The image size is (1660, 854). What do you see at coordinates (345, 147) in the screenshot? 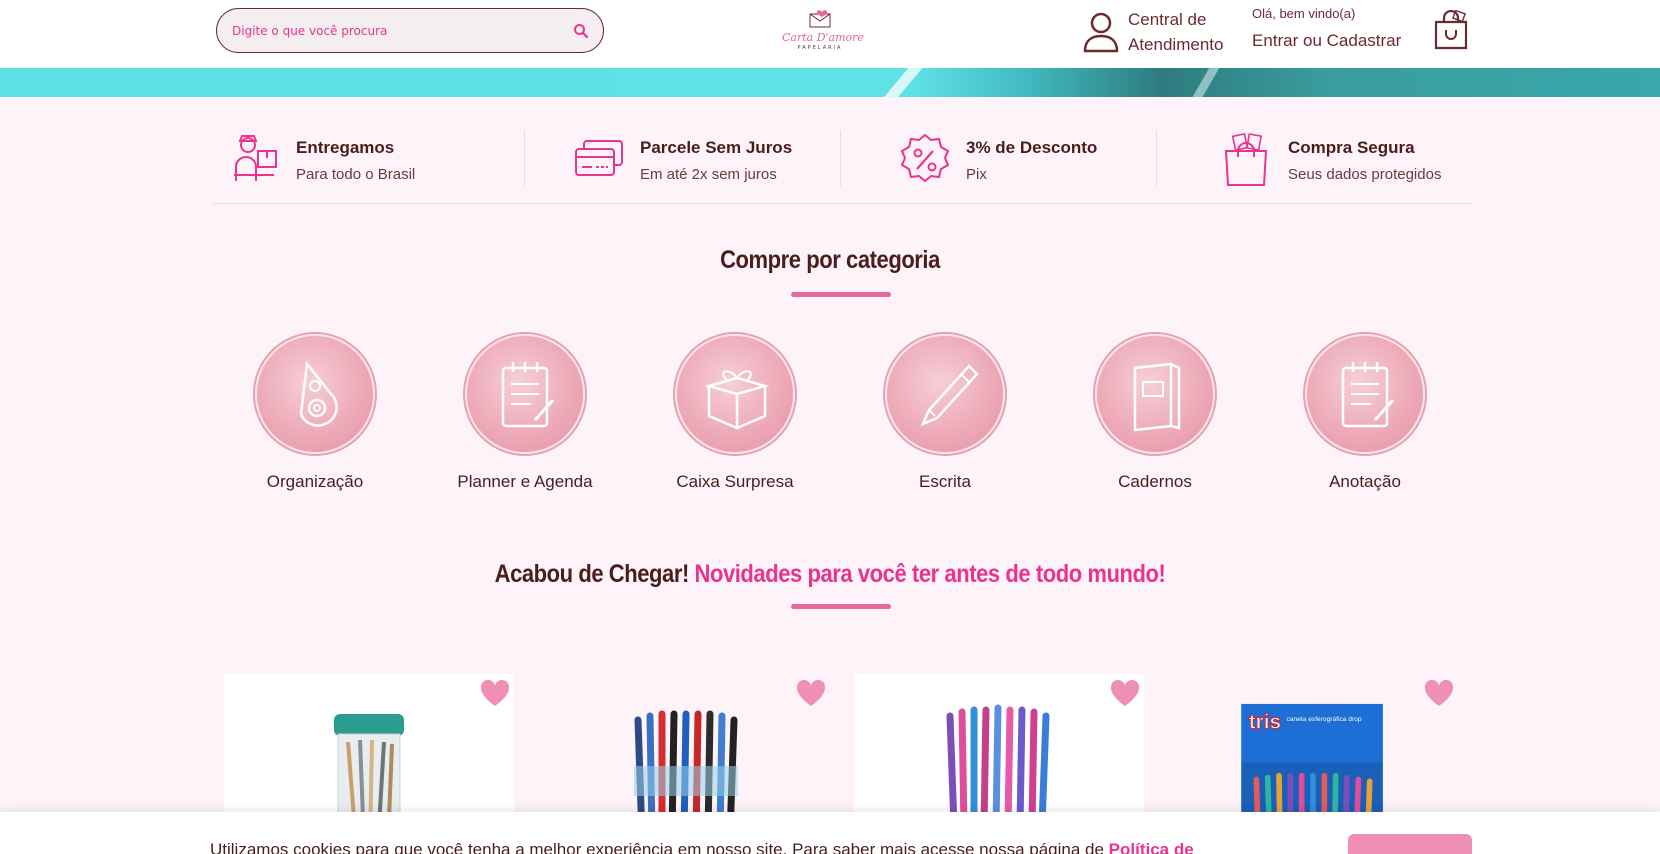
I see `benefit-title: Entregamos` at bounding box center [345, 147].